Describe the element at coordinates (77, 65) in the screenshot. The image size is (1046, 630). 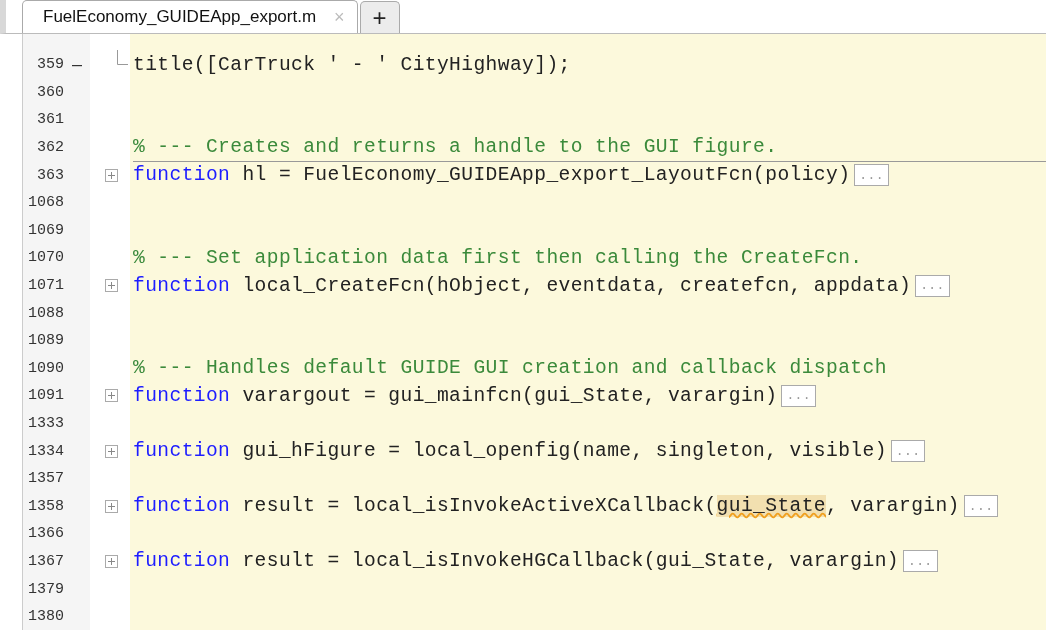
I see `breakpoint-marker: –` at that location.